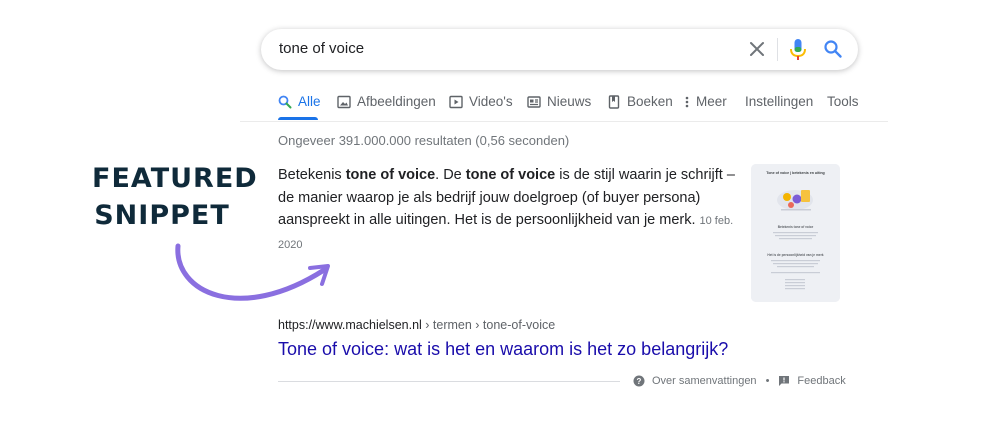 This screenshot has height=424, width=1002. I want to click on tab-tools: Tools, so click(843, 101).